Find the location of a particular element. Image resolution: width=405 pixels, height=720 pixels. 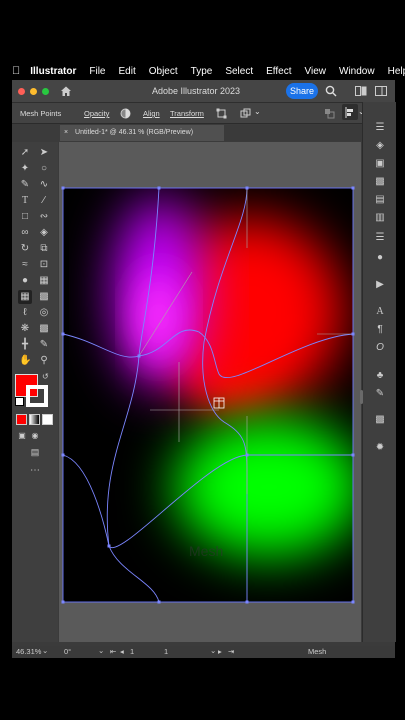

brushes-panel-icon: ✎ is located at coordinates (380, 394).